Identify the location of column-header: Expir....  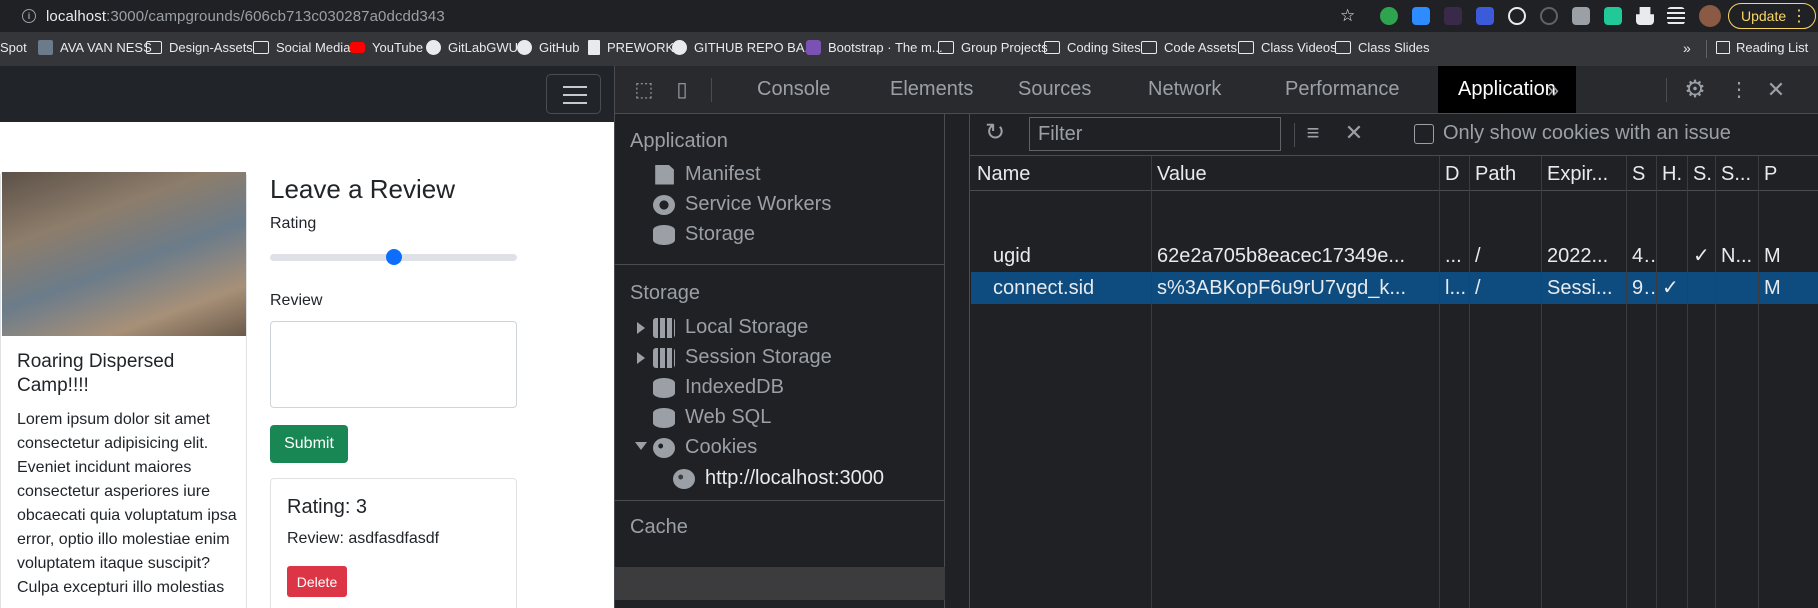
(1583, 174).